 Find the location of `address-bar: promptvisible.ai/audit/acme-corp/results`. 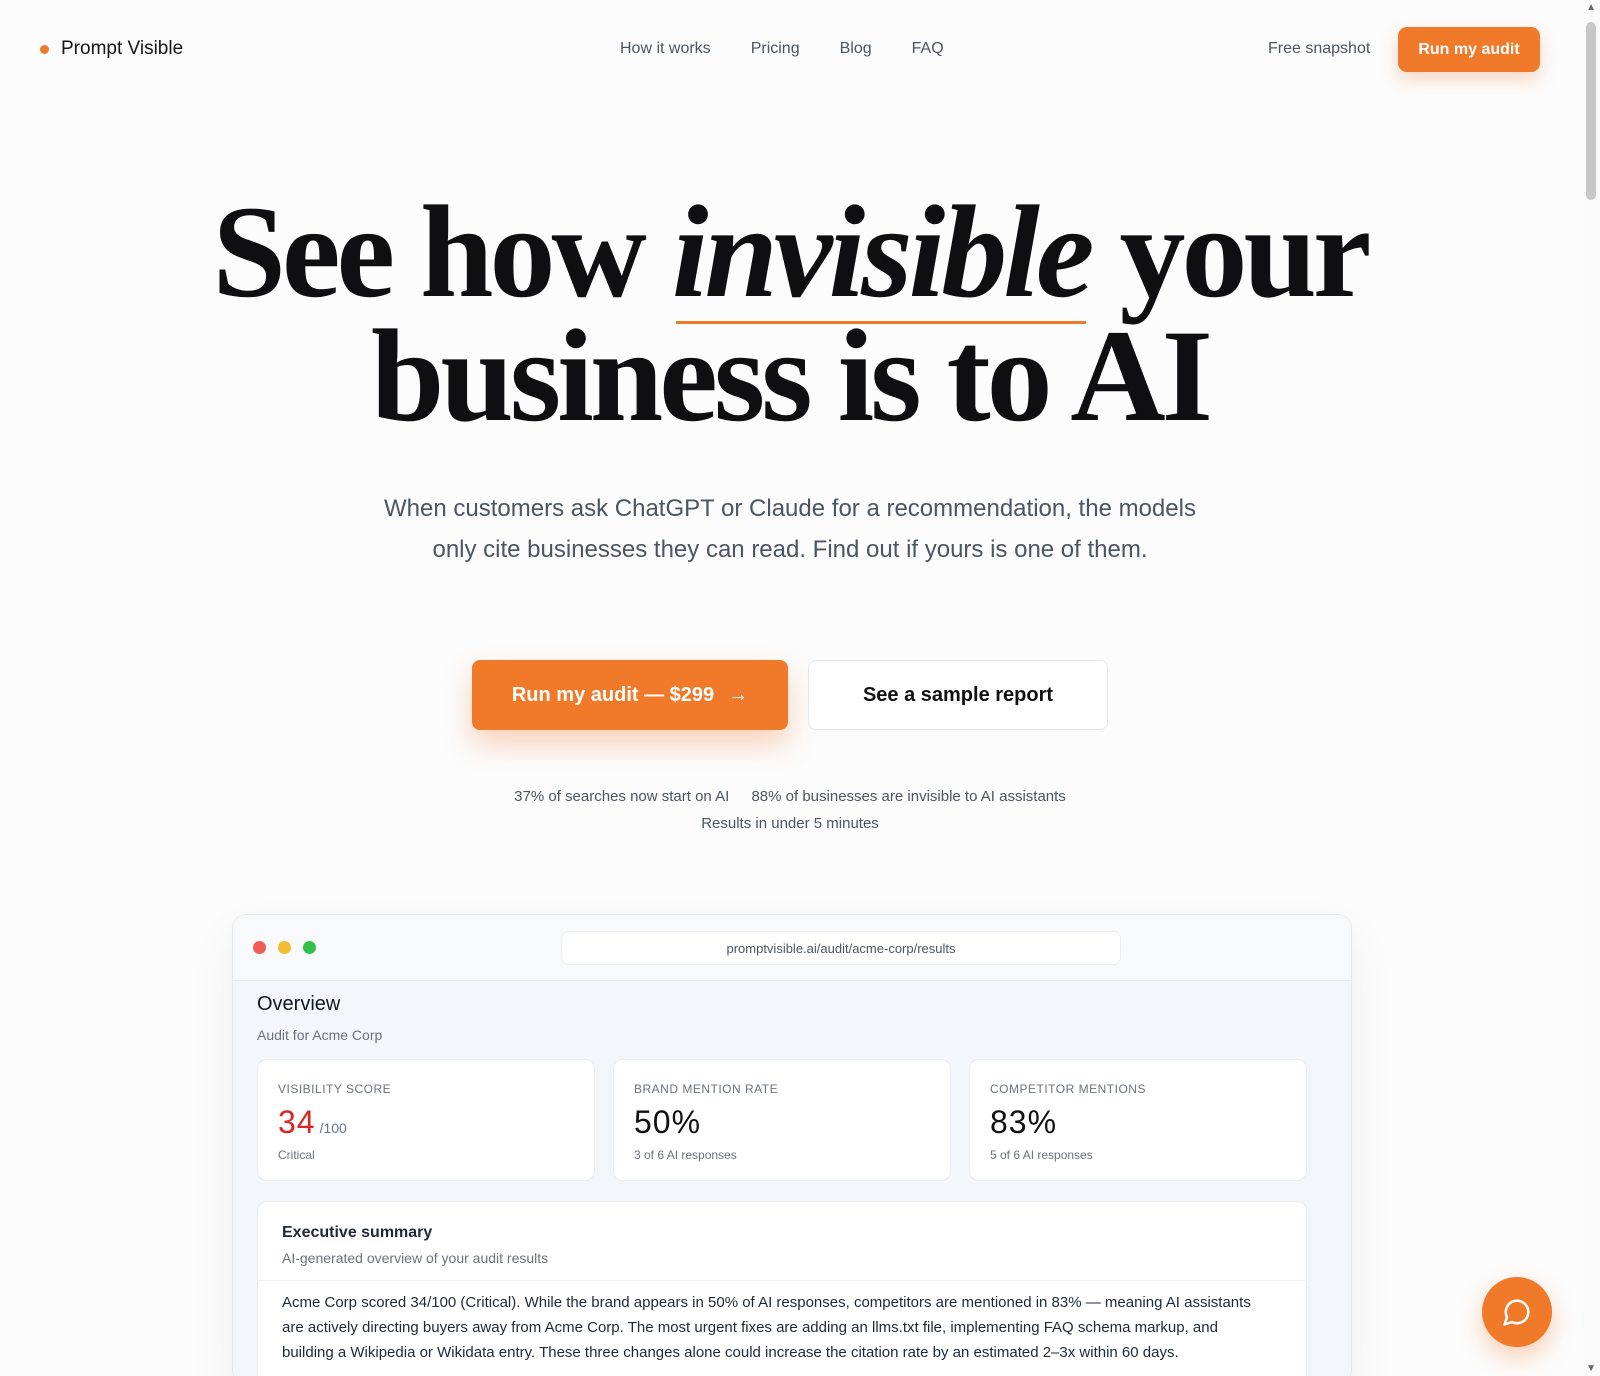

address-bar: promptvisible.ai/audit/acme-corp/results is located at coordinates (841, 948).